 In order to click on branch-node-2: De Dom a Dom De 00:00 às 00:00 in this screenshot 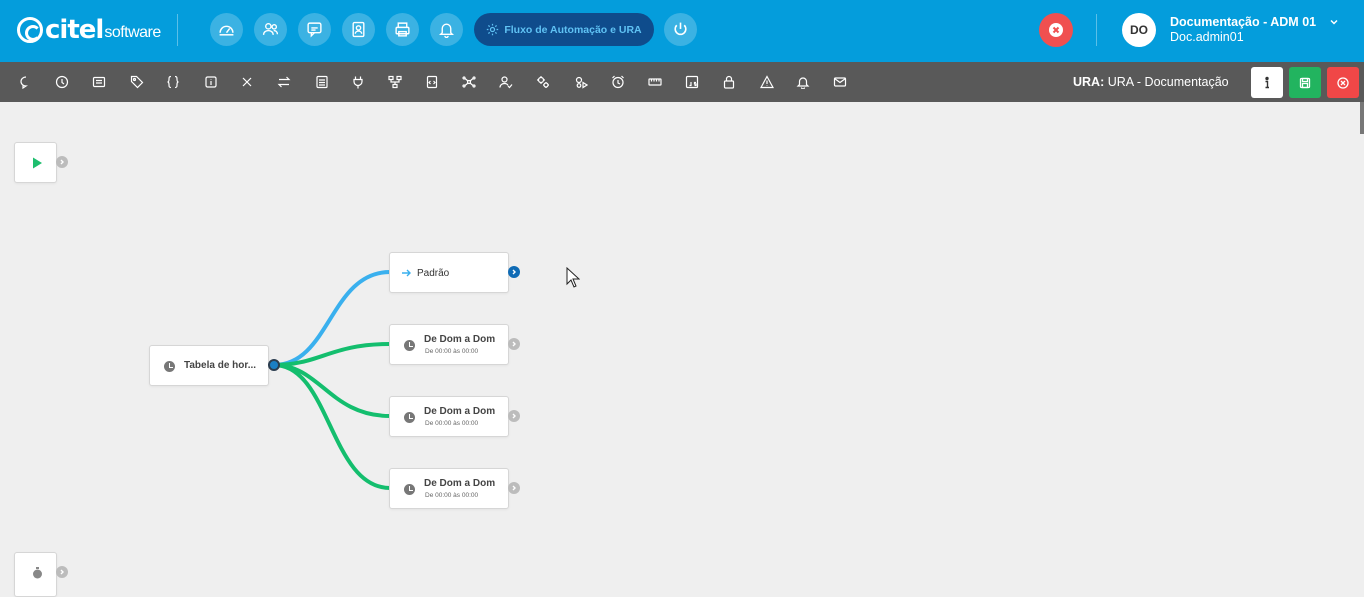, I will do `click(449, 344)`.